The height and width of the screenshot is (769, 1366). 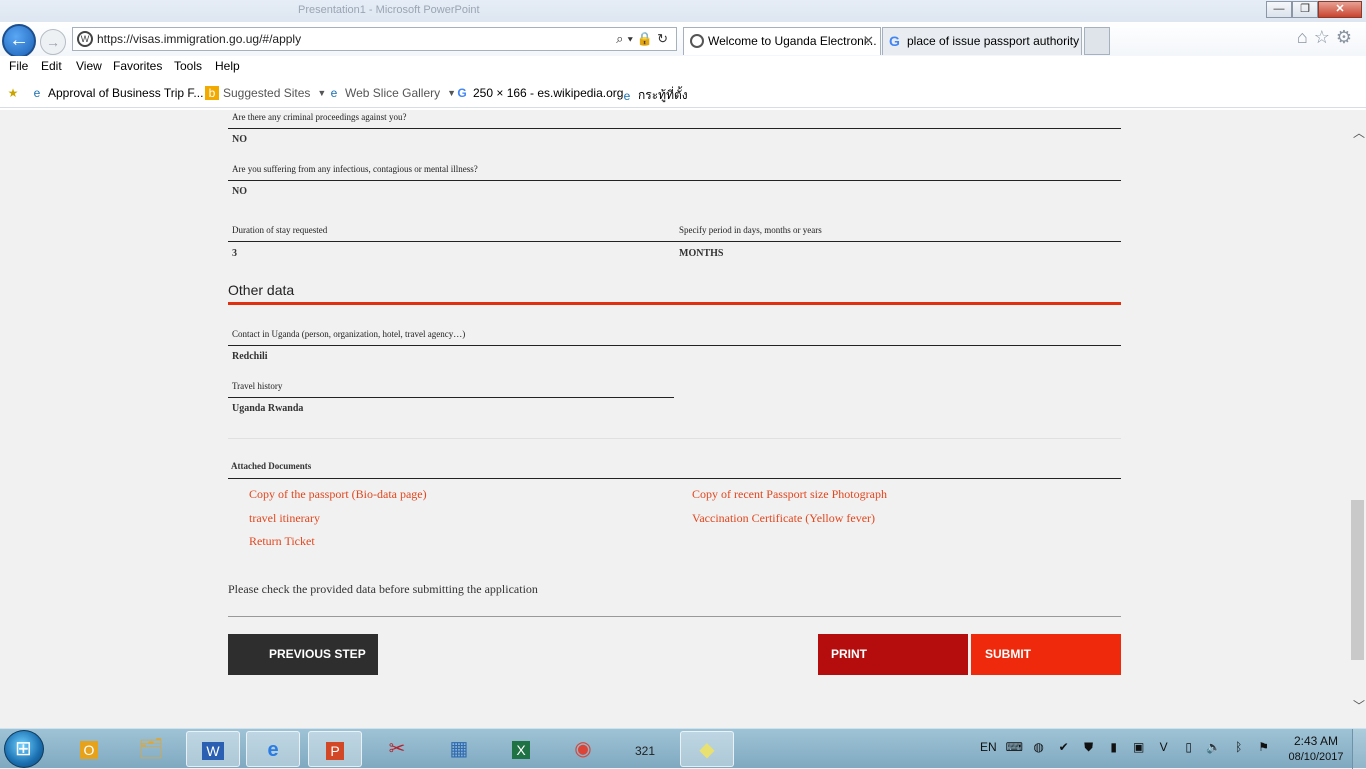 What do you see at coordinates (1325, 37) in the screenshot?
I see `favorites-star-icon: ☆` at bounding box center [1325, 37].